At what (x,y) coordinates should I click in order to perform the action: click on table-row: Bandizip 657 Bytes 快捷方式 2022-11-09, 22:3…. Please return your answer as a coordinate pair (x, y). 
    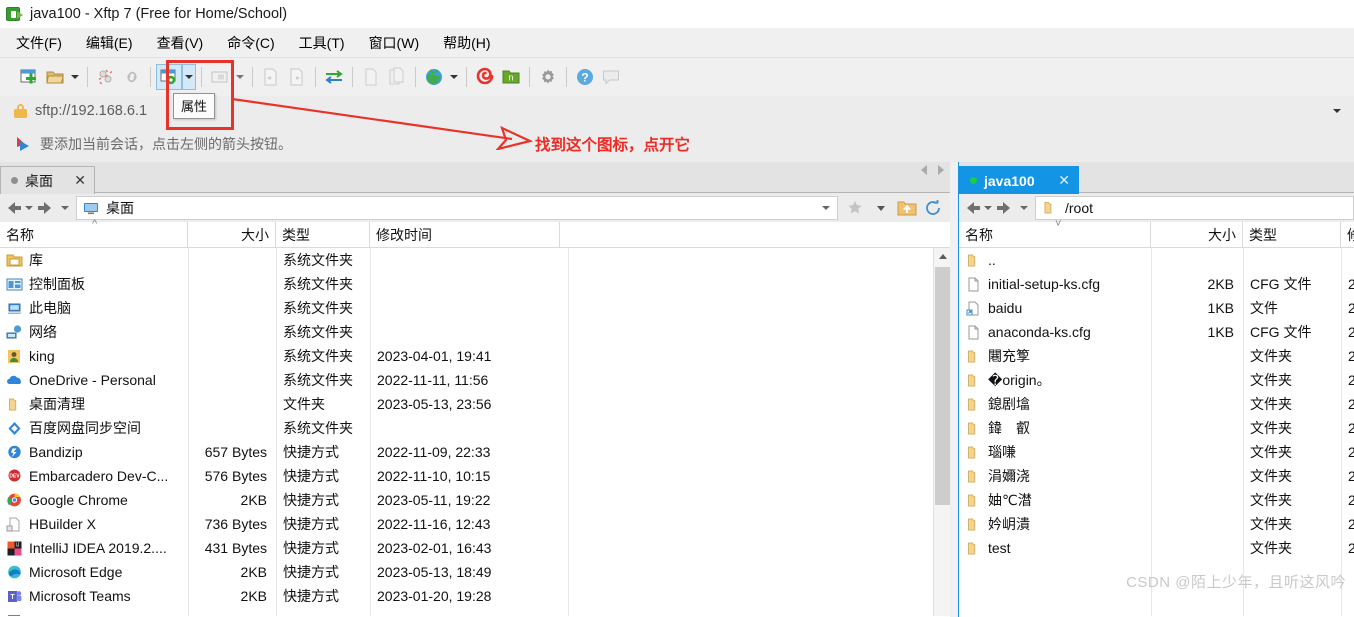
    Looking at the image, I should click on (475, 452).